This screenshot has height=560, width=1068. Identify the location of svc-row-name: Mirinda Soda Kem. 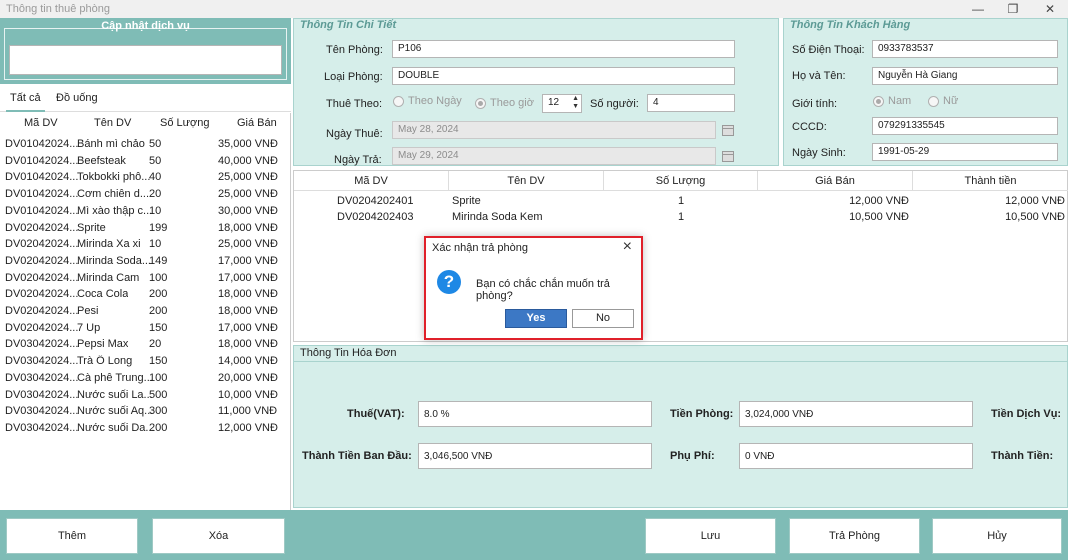
(497, 217).